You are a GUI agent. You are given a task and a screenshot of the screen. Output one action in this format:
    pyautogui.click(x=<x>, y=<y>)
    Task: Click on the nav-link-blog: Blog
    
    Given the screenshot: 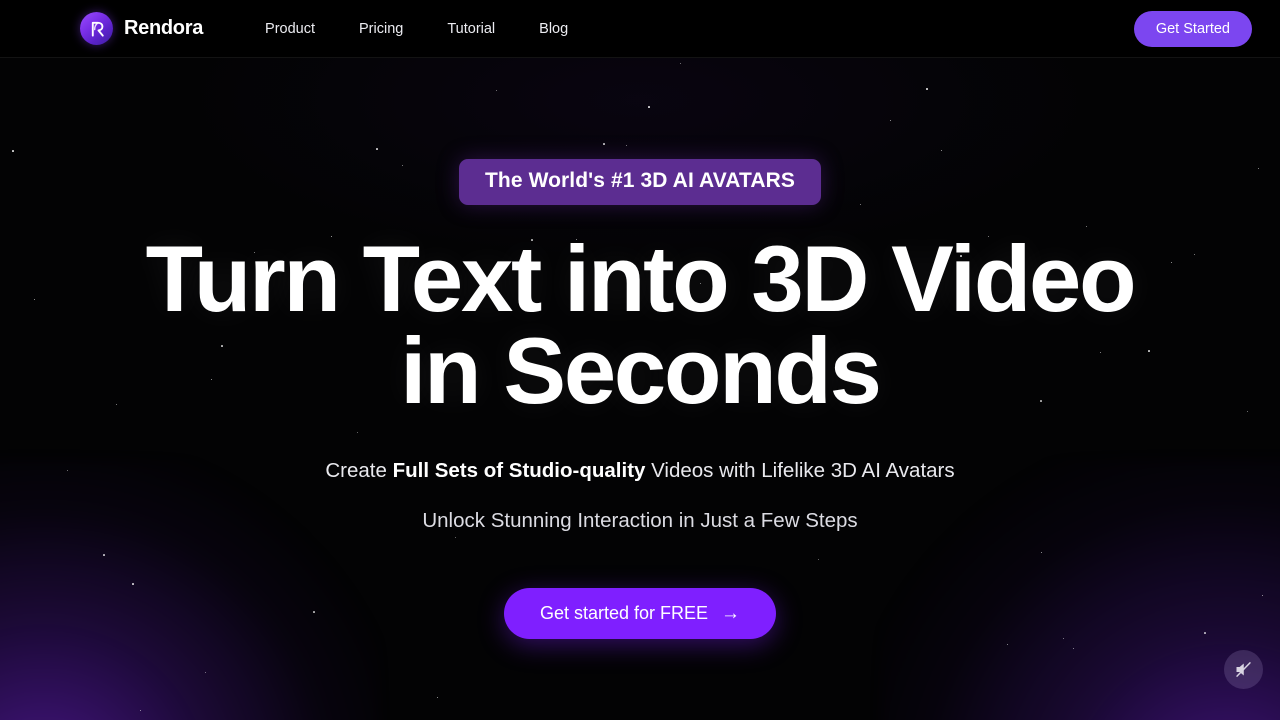 What is the action you would take?
    pyautogui.click(x=553, y=29)
    